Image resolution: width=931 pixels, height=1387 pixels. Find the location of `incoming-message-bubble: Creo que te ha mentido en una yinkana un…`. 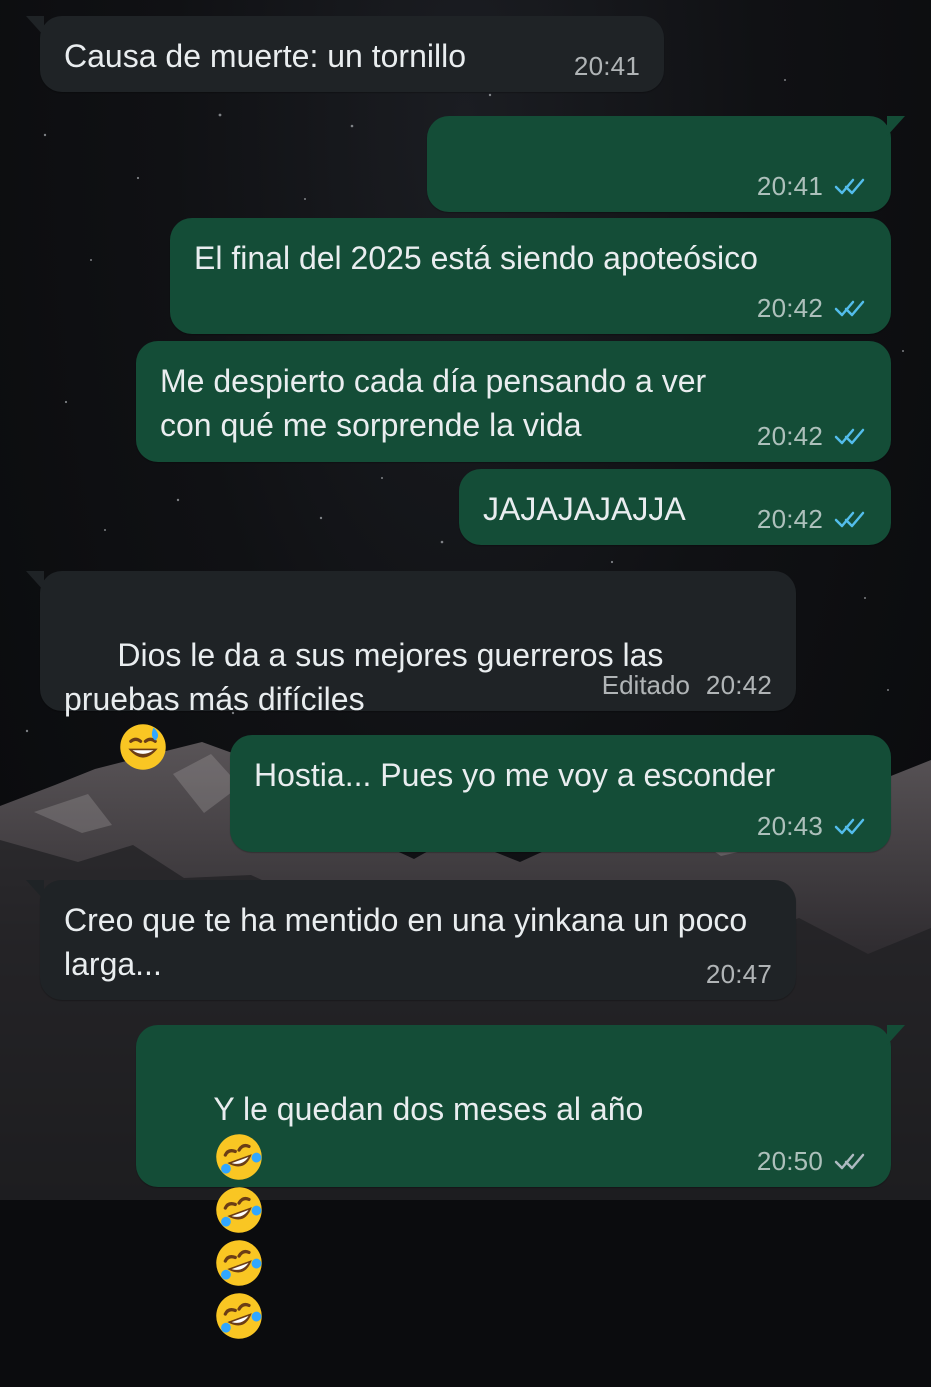

incoming-message-bubble: Creo que te ha mentido en una yinkana un… is located at coordinates (411, 940).